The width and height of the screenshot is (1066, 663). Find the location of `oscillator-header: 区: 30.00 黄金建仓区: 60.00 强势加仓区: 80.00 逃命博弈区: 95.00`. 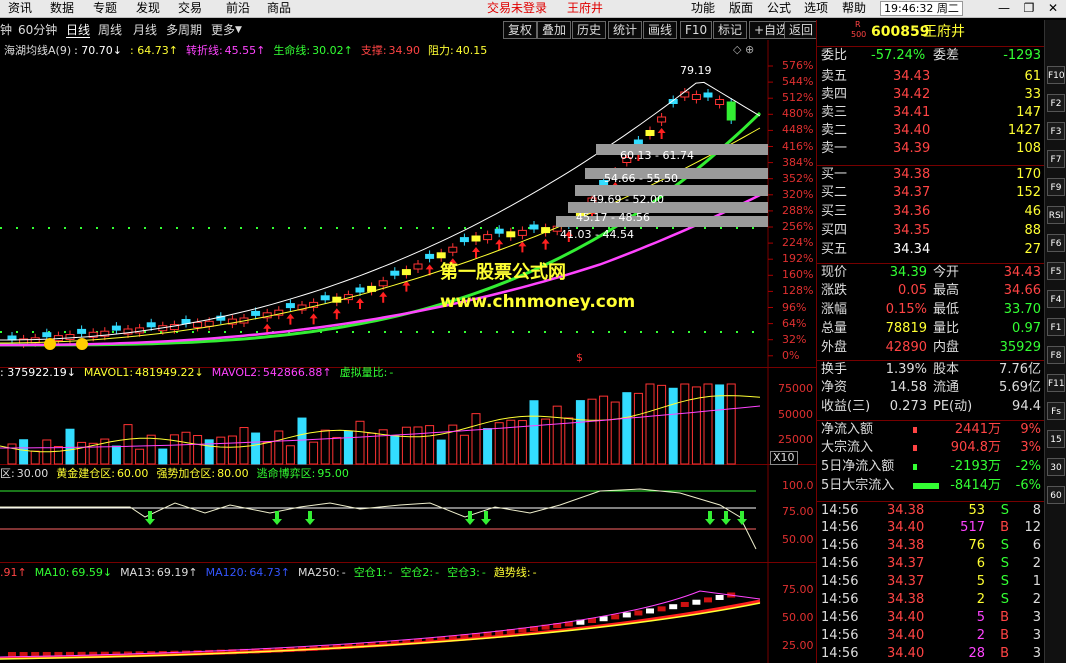

oscillator-header: 区: 30.00 黄金建仓区: 60.00 强势加仓区: 80.00 逃命博弈区: 95.00 is located at coordinates (178, 474).